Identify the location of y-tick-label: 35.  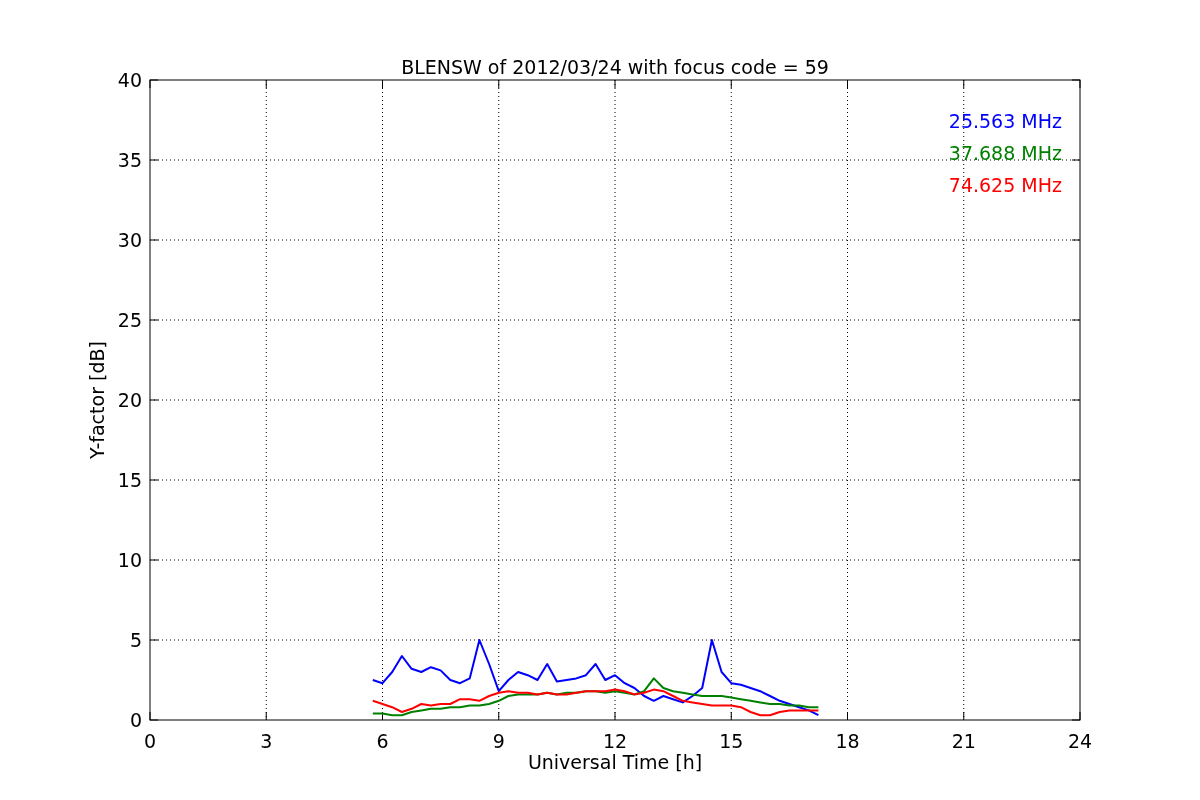
(129, 160).